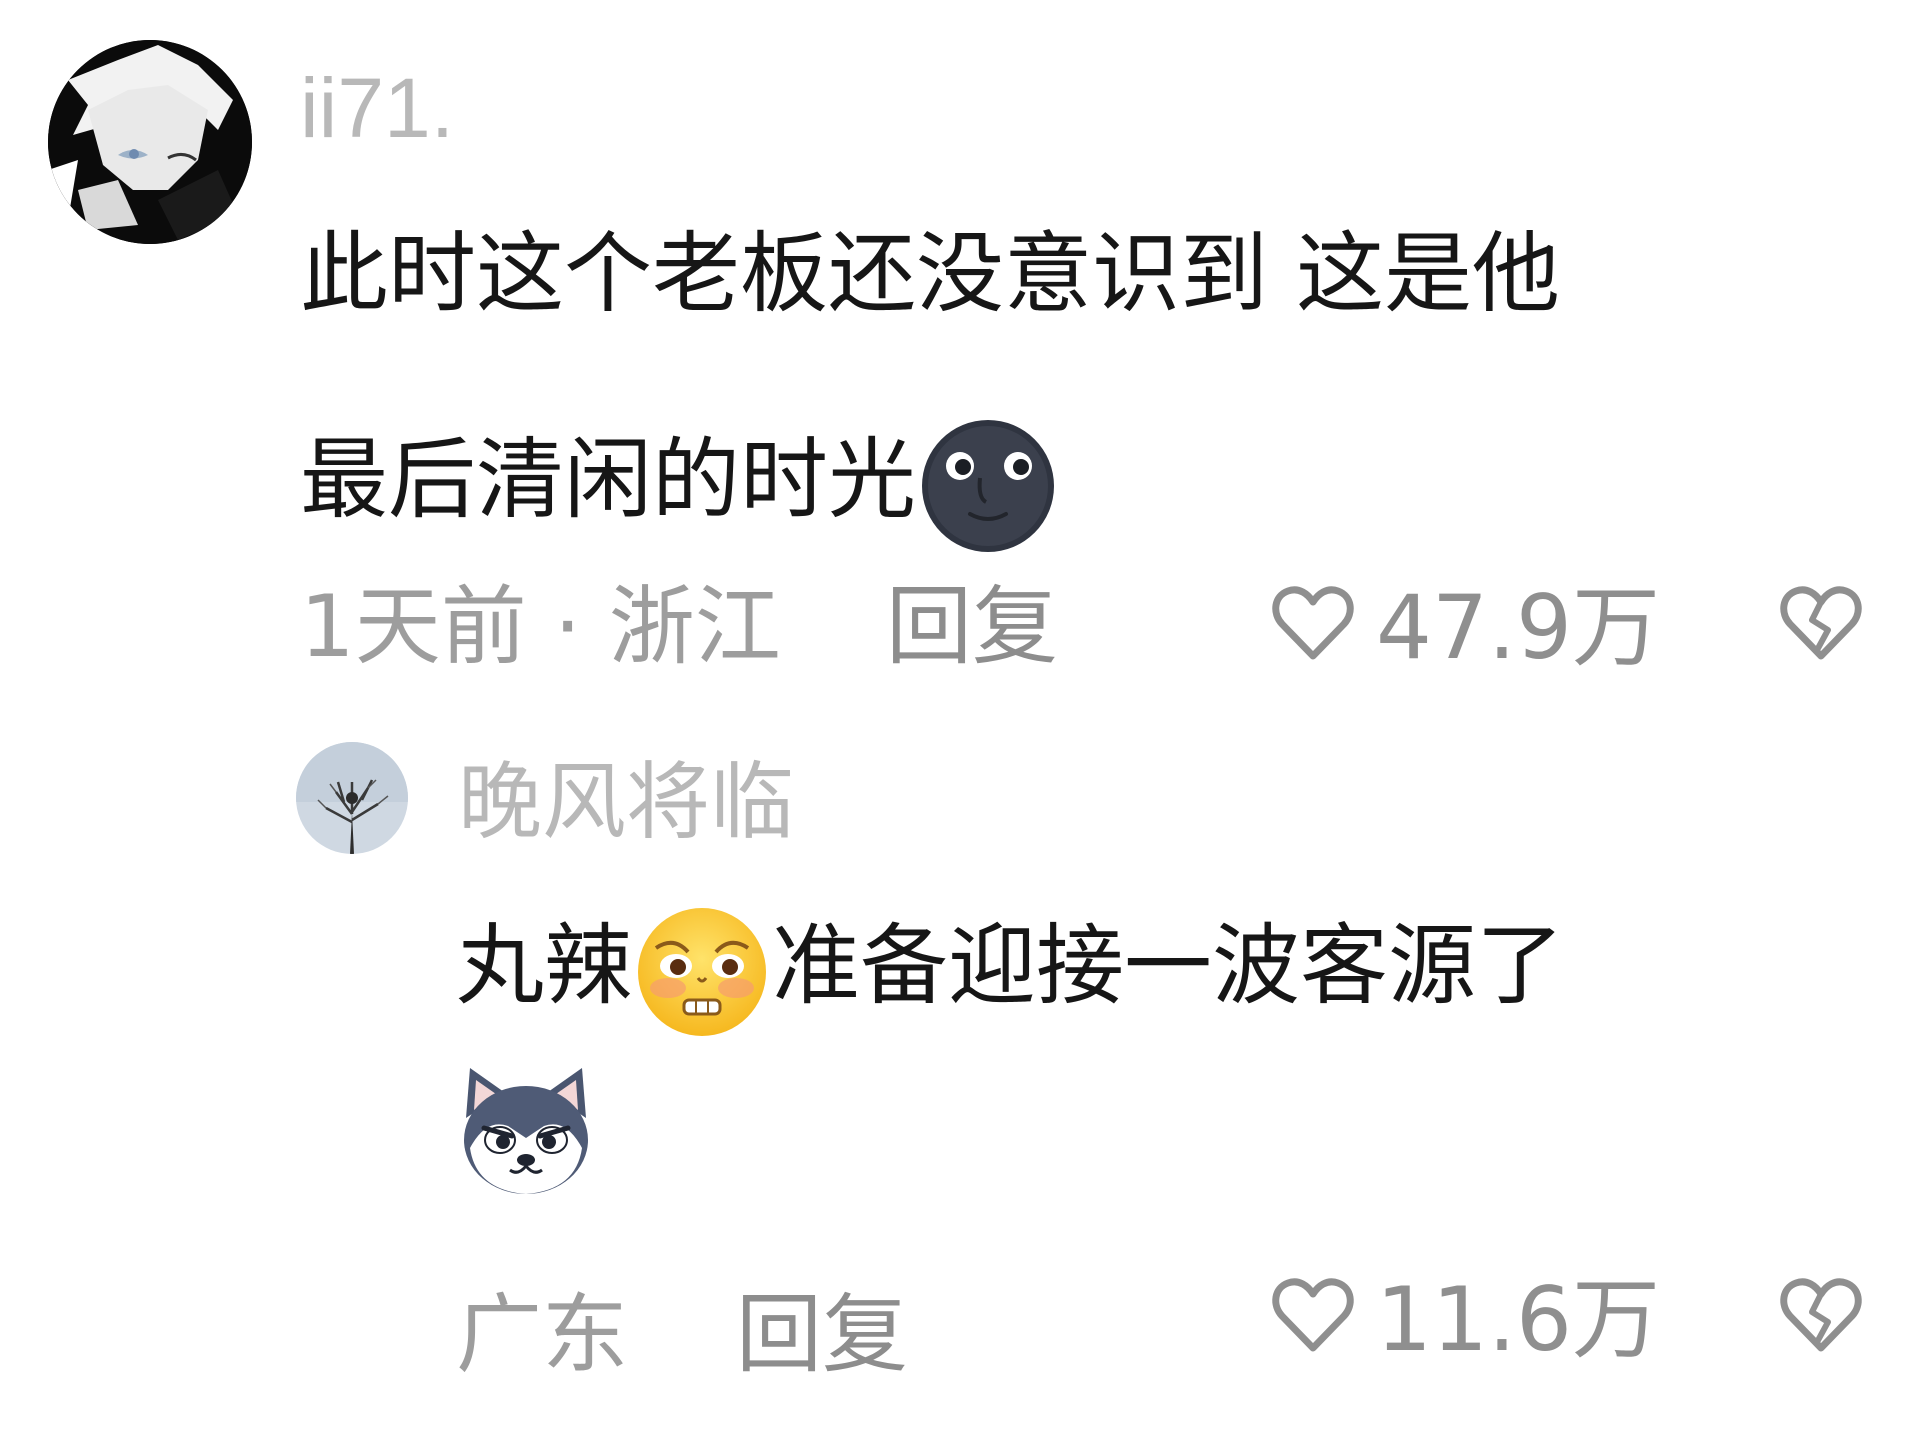  Describe the element at coordinates (930, 273) in the screenshot. I see `comment-text-line1: 此时这个老板还没意识到 这是他` at that location.